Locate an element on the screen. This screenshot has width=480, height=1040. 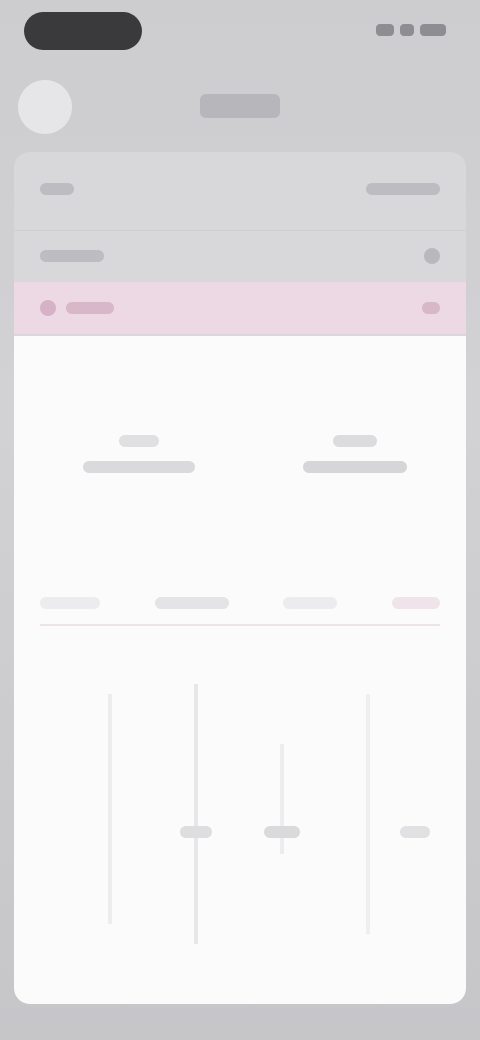
battery-icon is located at coordinates (433, 30).